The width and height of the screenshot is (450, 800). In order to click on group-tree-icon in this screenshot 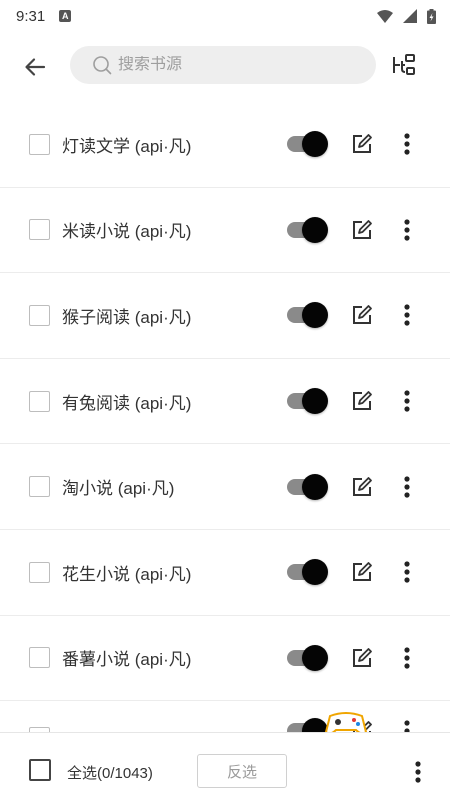, I will do `click(404, 64)`.